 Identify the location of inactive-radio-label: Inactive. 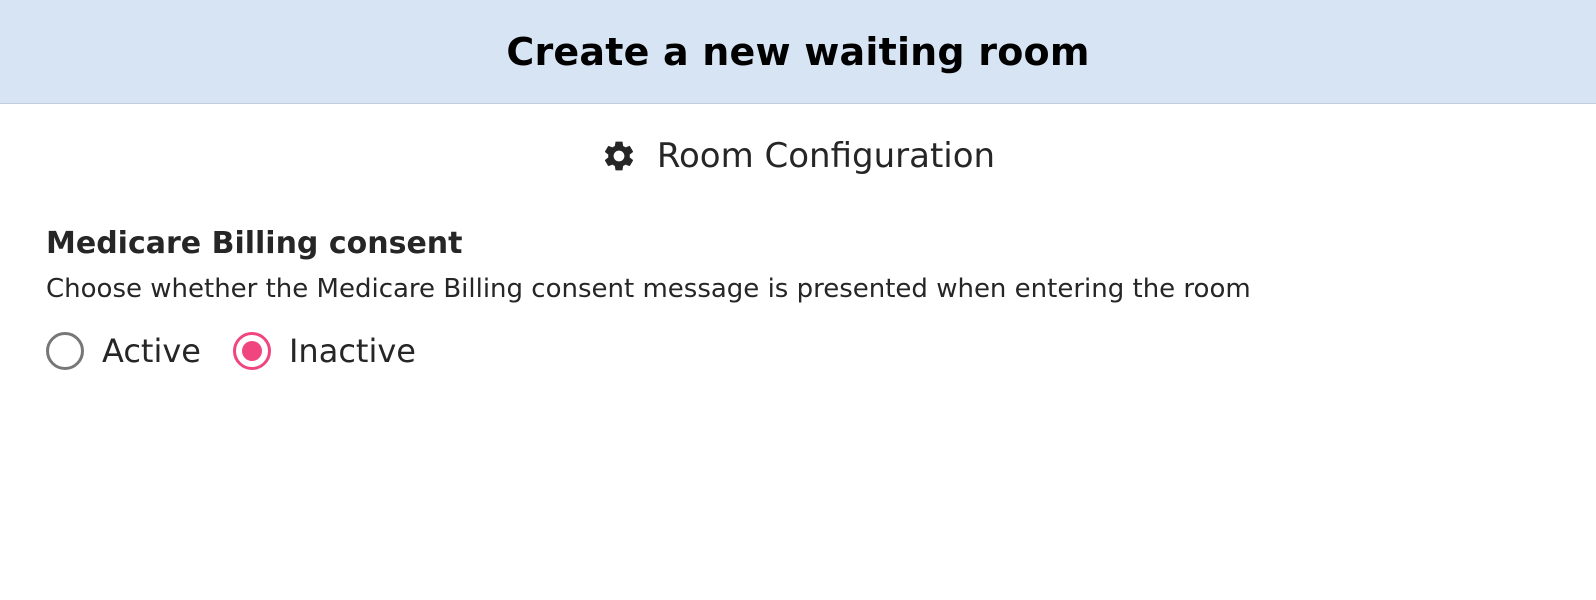
(352, 351).